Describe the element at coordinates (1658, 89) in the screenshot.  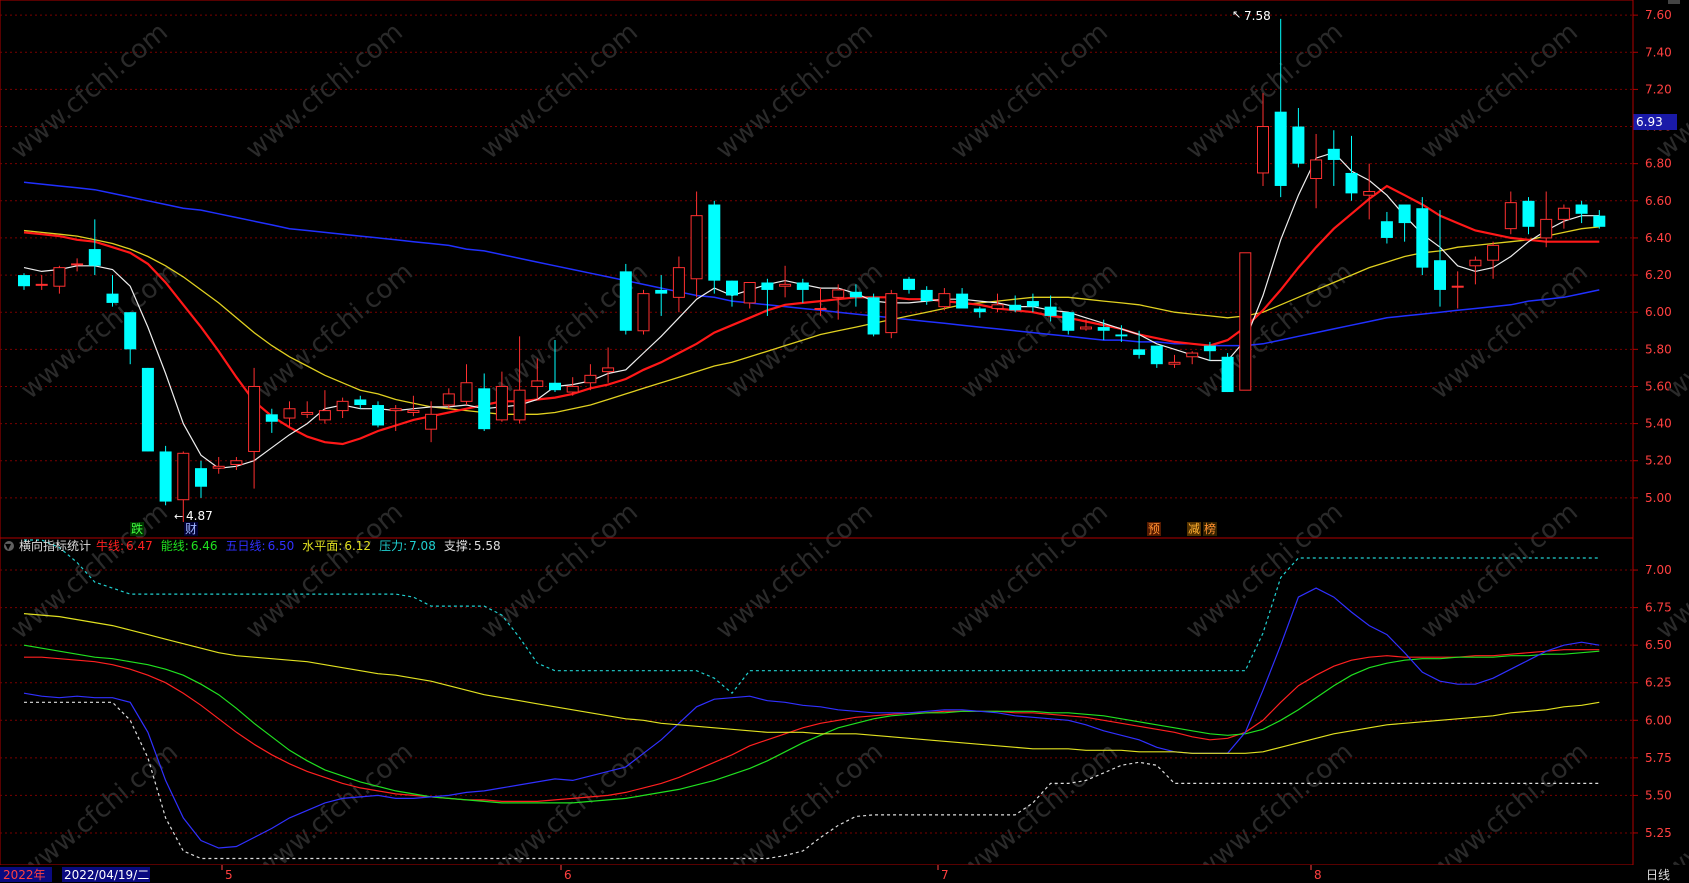
I see `y-tick-label: 7.20` at that location.